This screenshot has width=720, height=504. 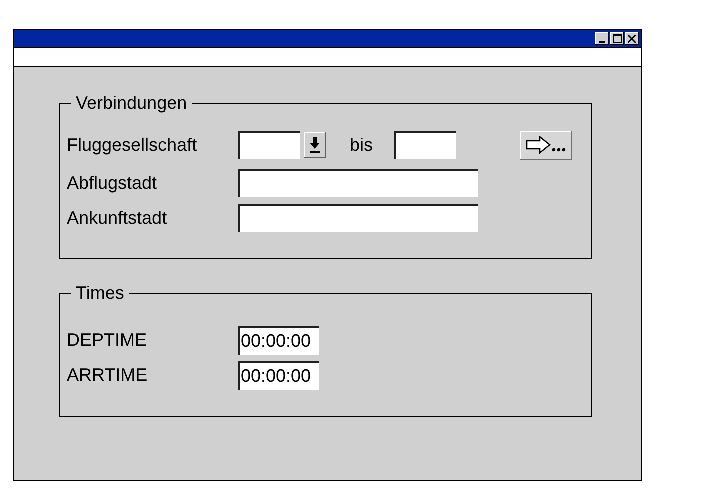 What do you see at coordinates (602, 38) in the screenshot?
I see `minimize-button` at bounding box center [602, 38].